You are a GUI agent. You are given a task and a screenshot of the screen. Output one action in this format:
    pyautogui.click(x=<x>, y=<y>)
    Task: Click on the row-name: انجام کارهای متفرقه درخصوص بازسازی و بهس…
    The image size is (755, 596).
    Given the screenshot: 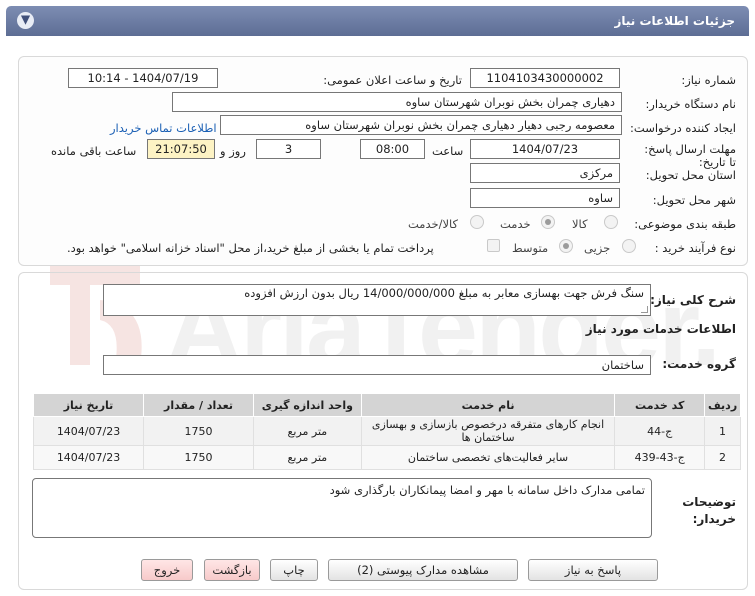 What is the action you would take?
    pyautogui.click(x=488, y=431)
    